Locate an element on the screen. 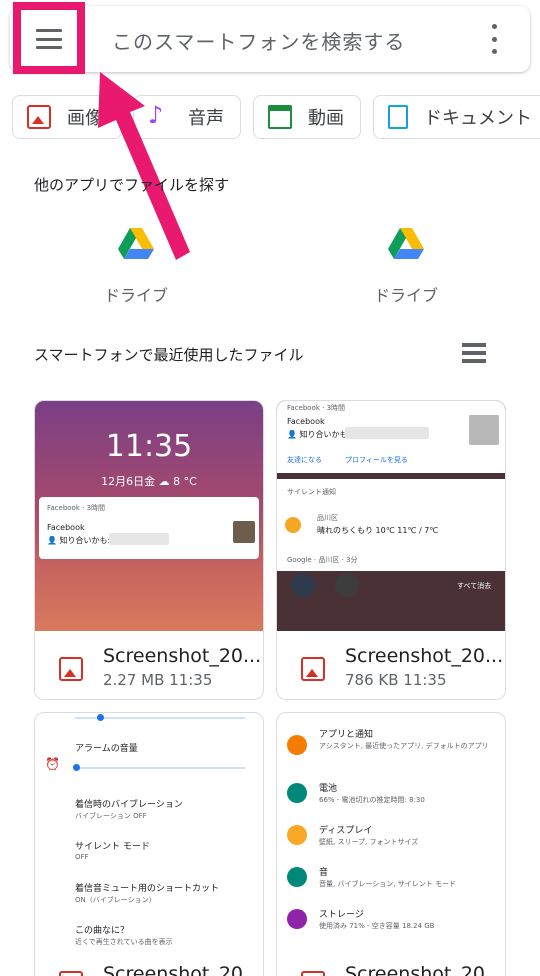 The image size is (540, 976). lock-date: 12月6日金 ☁ 8 °C is located at coordinates (149, 481).